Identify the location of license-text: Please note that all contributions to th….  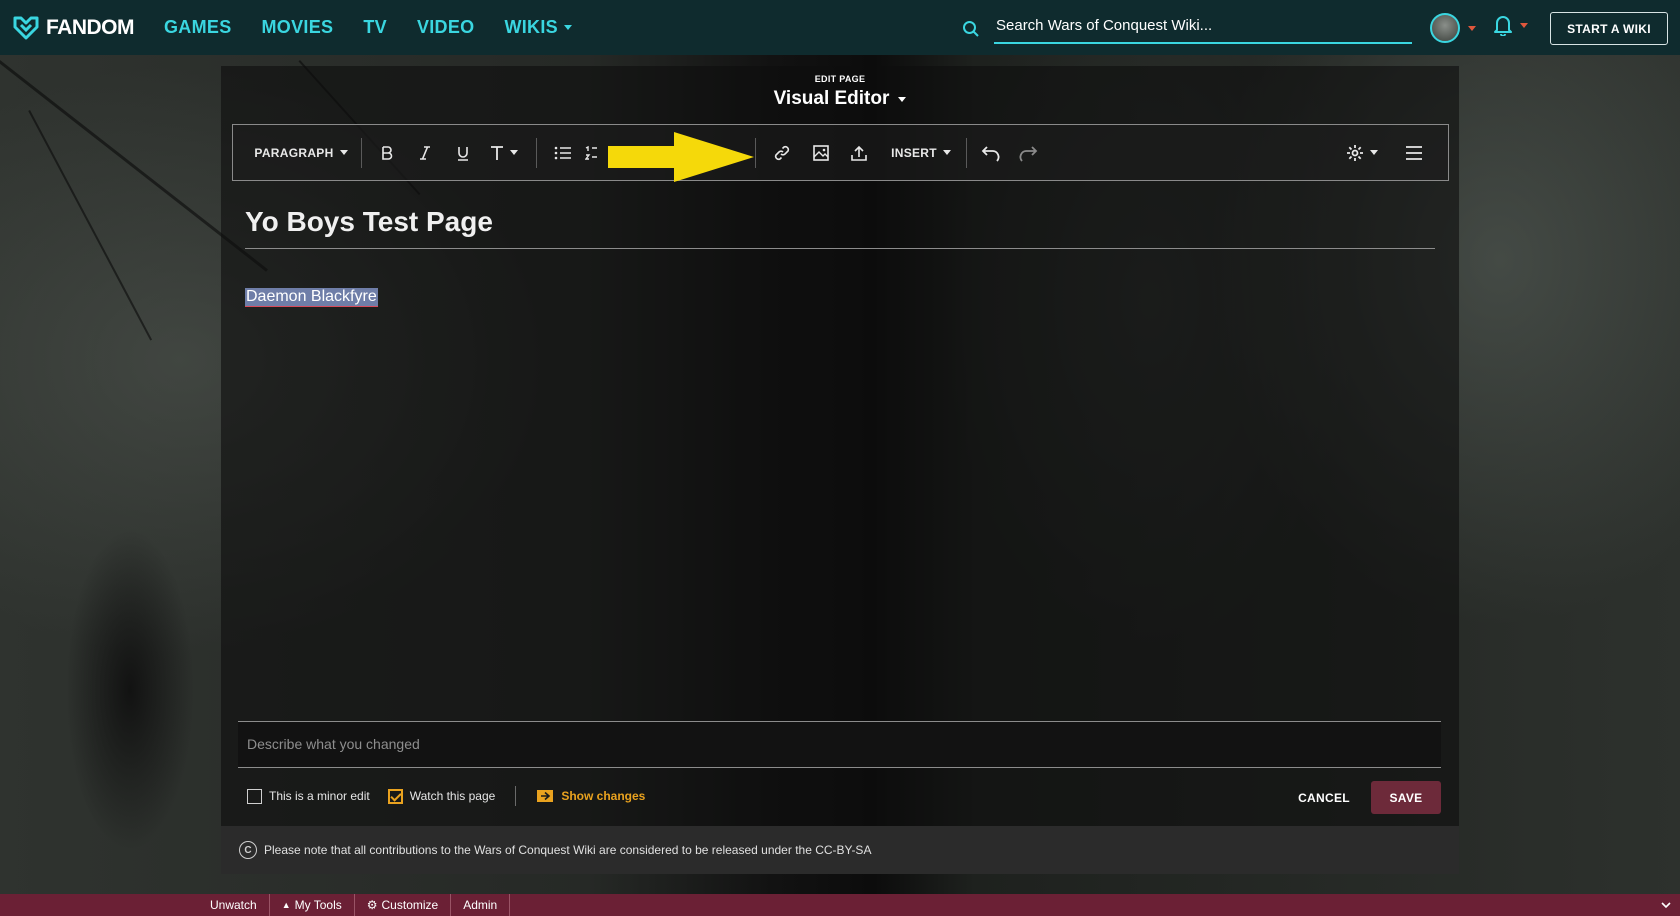
(568, 850).